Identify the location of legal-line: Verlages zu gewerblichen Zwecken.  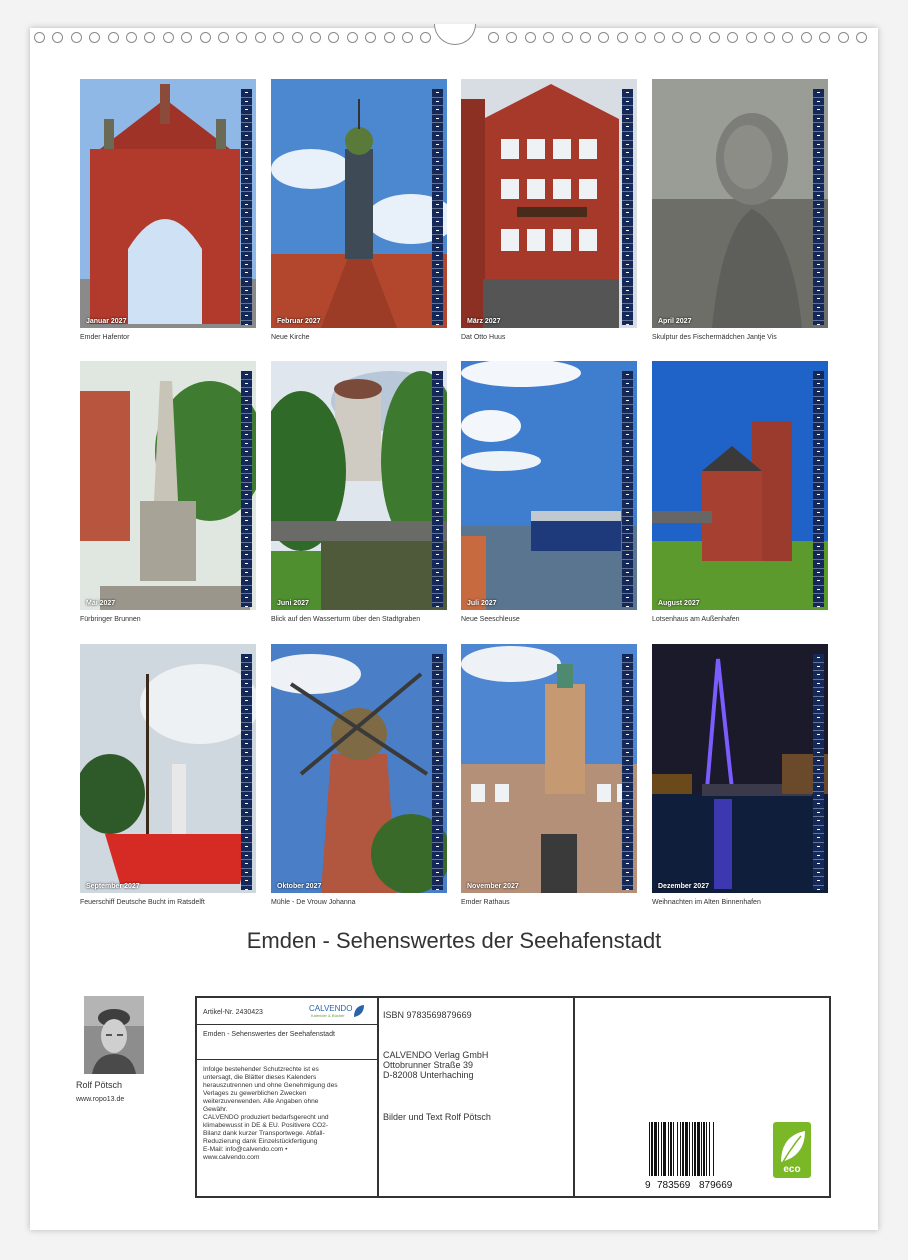
(255, 1093).